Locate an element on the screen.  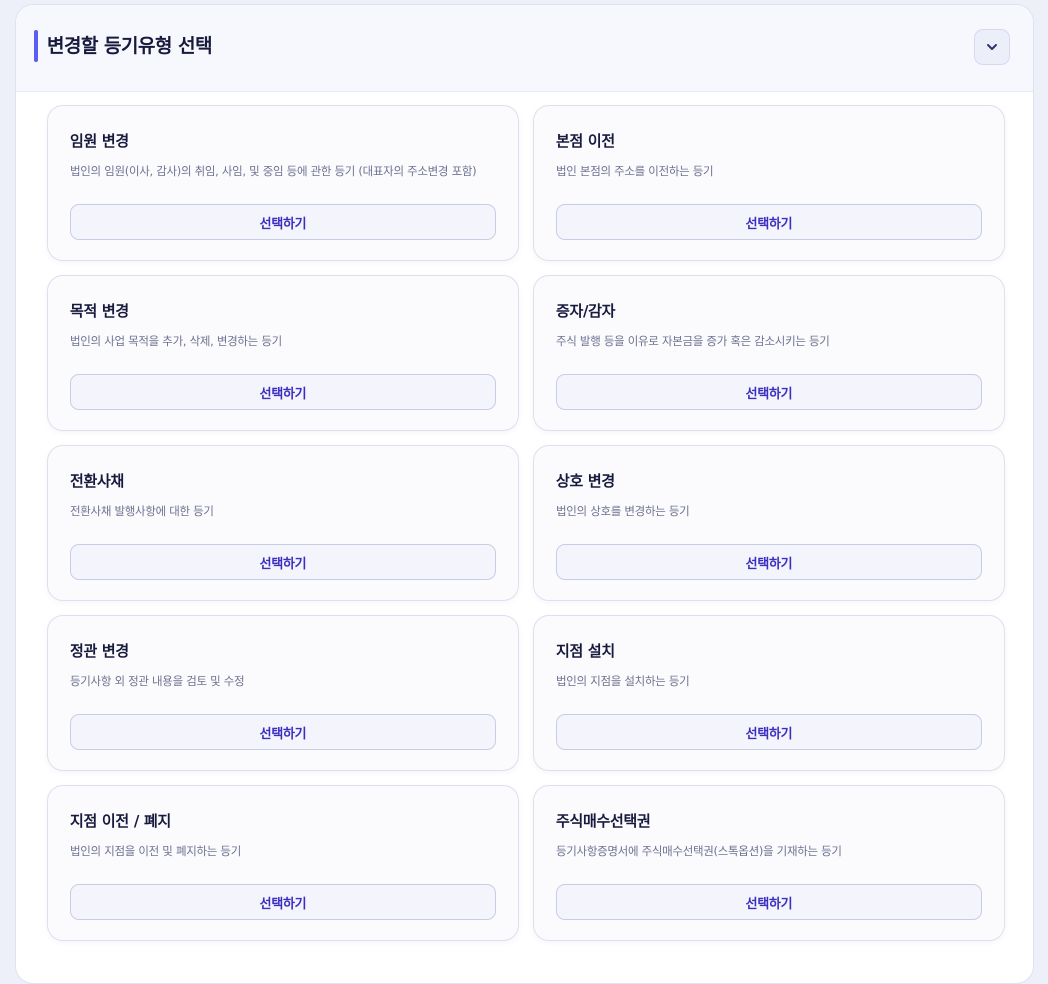
card-description: 법인 본점의 주소를 이전하는 등기 is located at coordinates (635, 171).